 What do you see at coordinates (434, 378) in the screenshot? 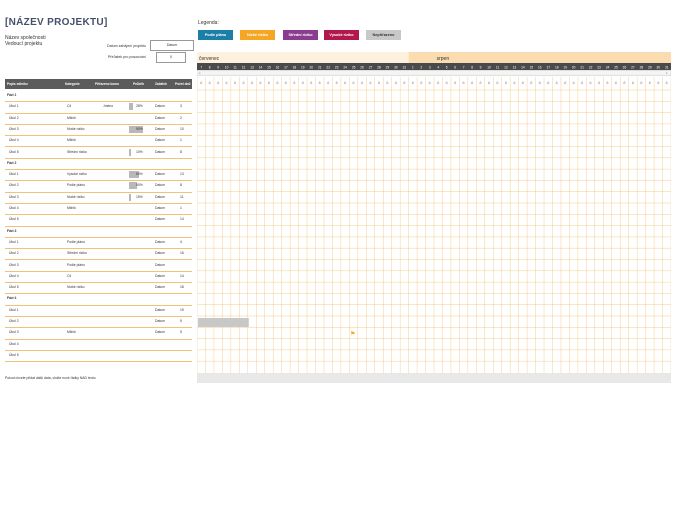
I see `gantt-footer-band` at bounding box center [434, 378].